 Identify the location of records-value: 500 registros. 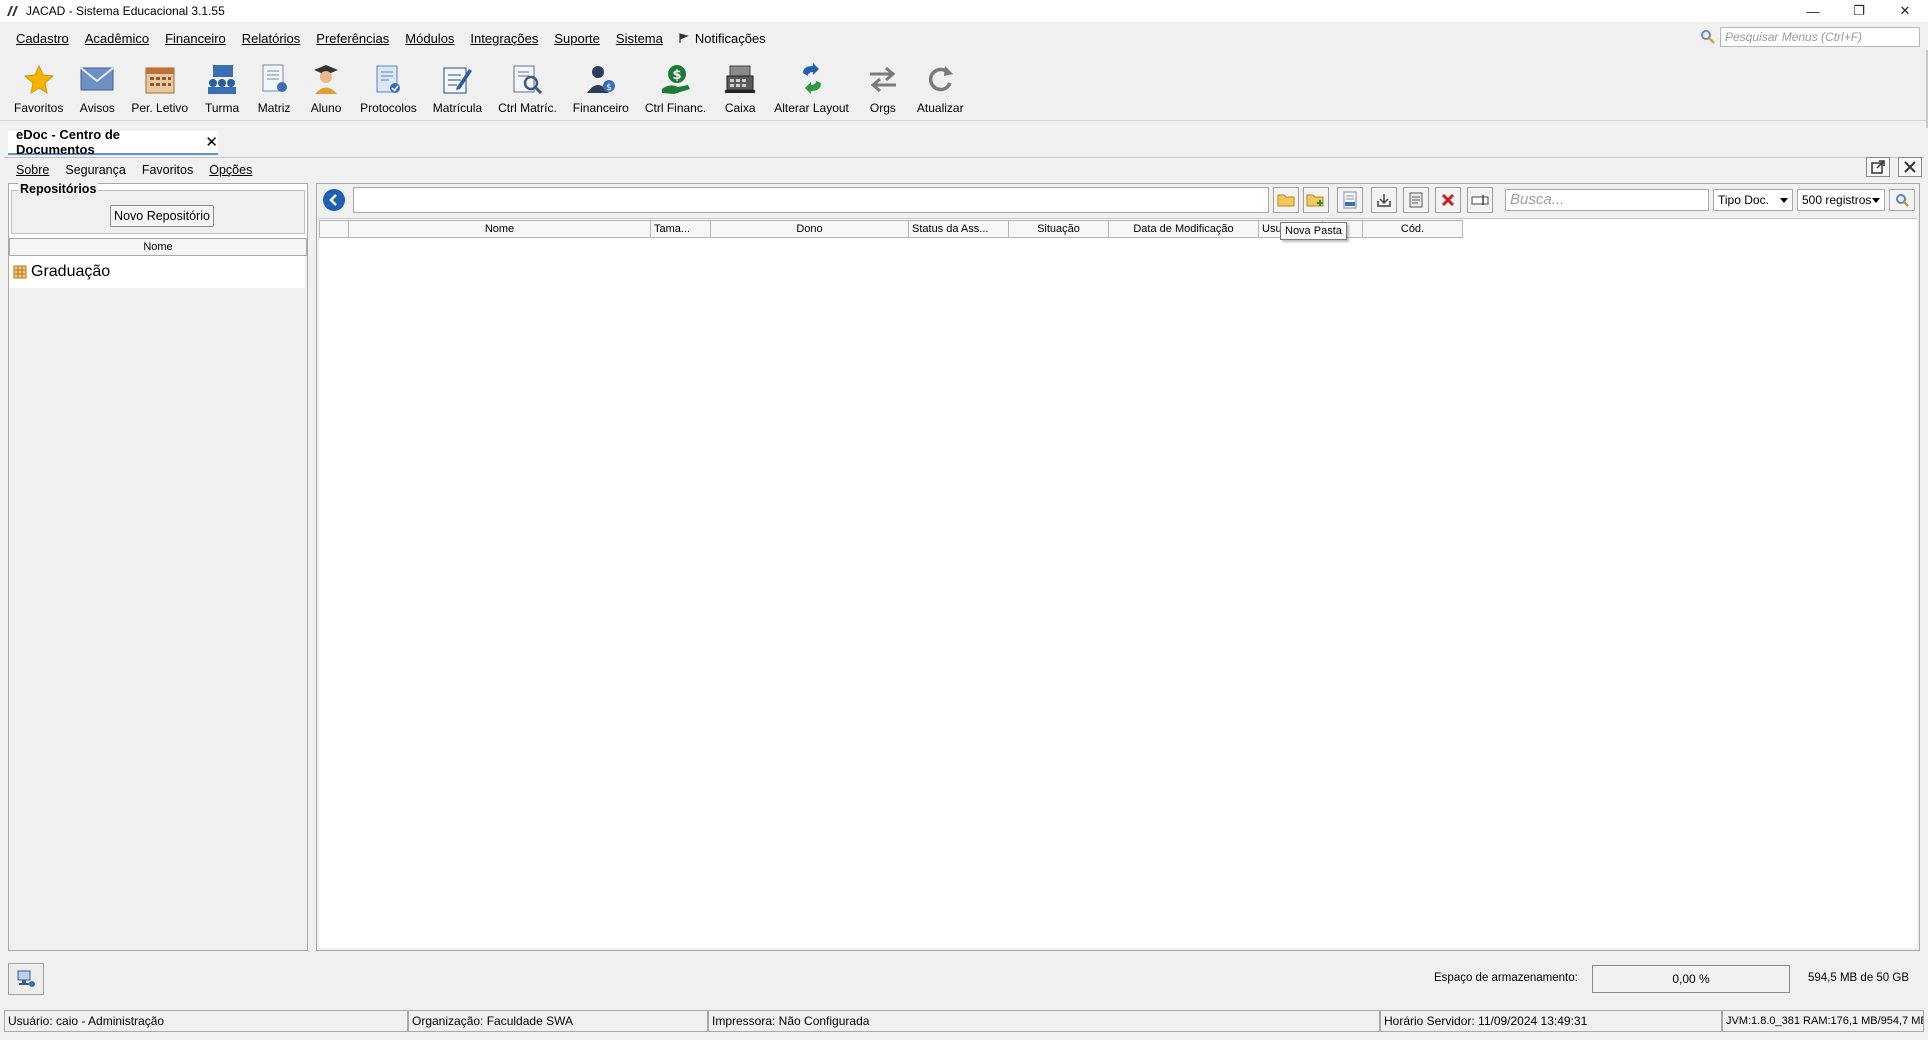
(1837, 200).